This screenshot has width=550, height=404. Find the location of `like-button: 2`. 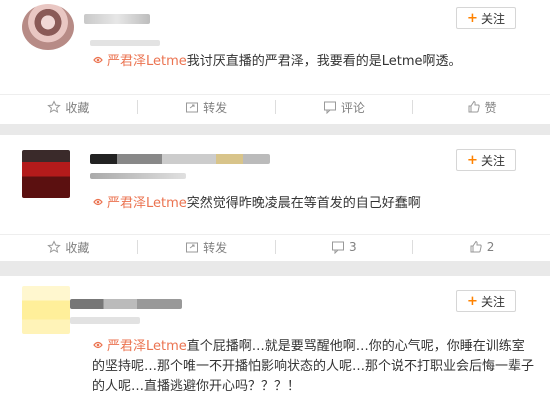

like-button: 2 is located at coordinates (481, 247).